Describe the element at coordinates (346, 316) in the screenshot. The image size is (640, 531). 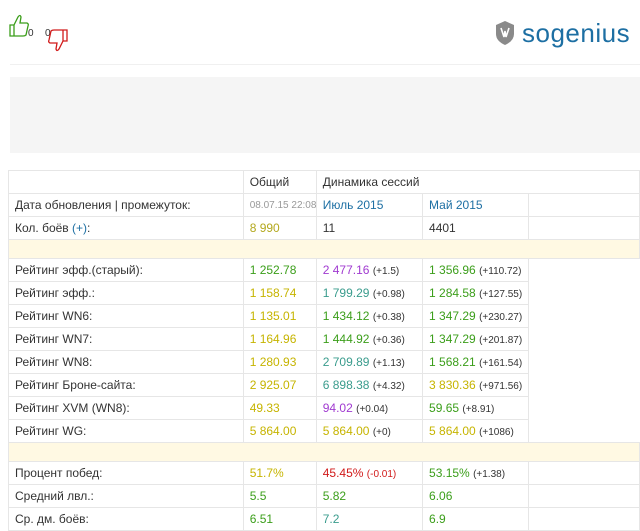
I see `rating-value: 1 434.12` at that location.